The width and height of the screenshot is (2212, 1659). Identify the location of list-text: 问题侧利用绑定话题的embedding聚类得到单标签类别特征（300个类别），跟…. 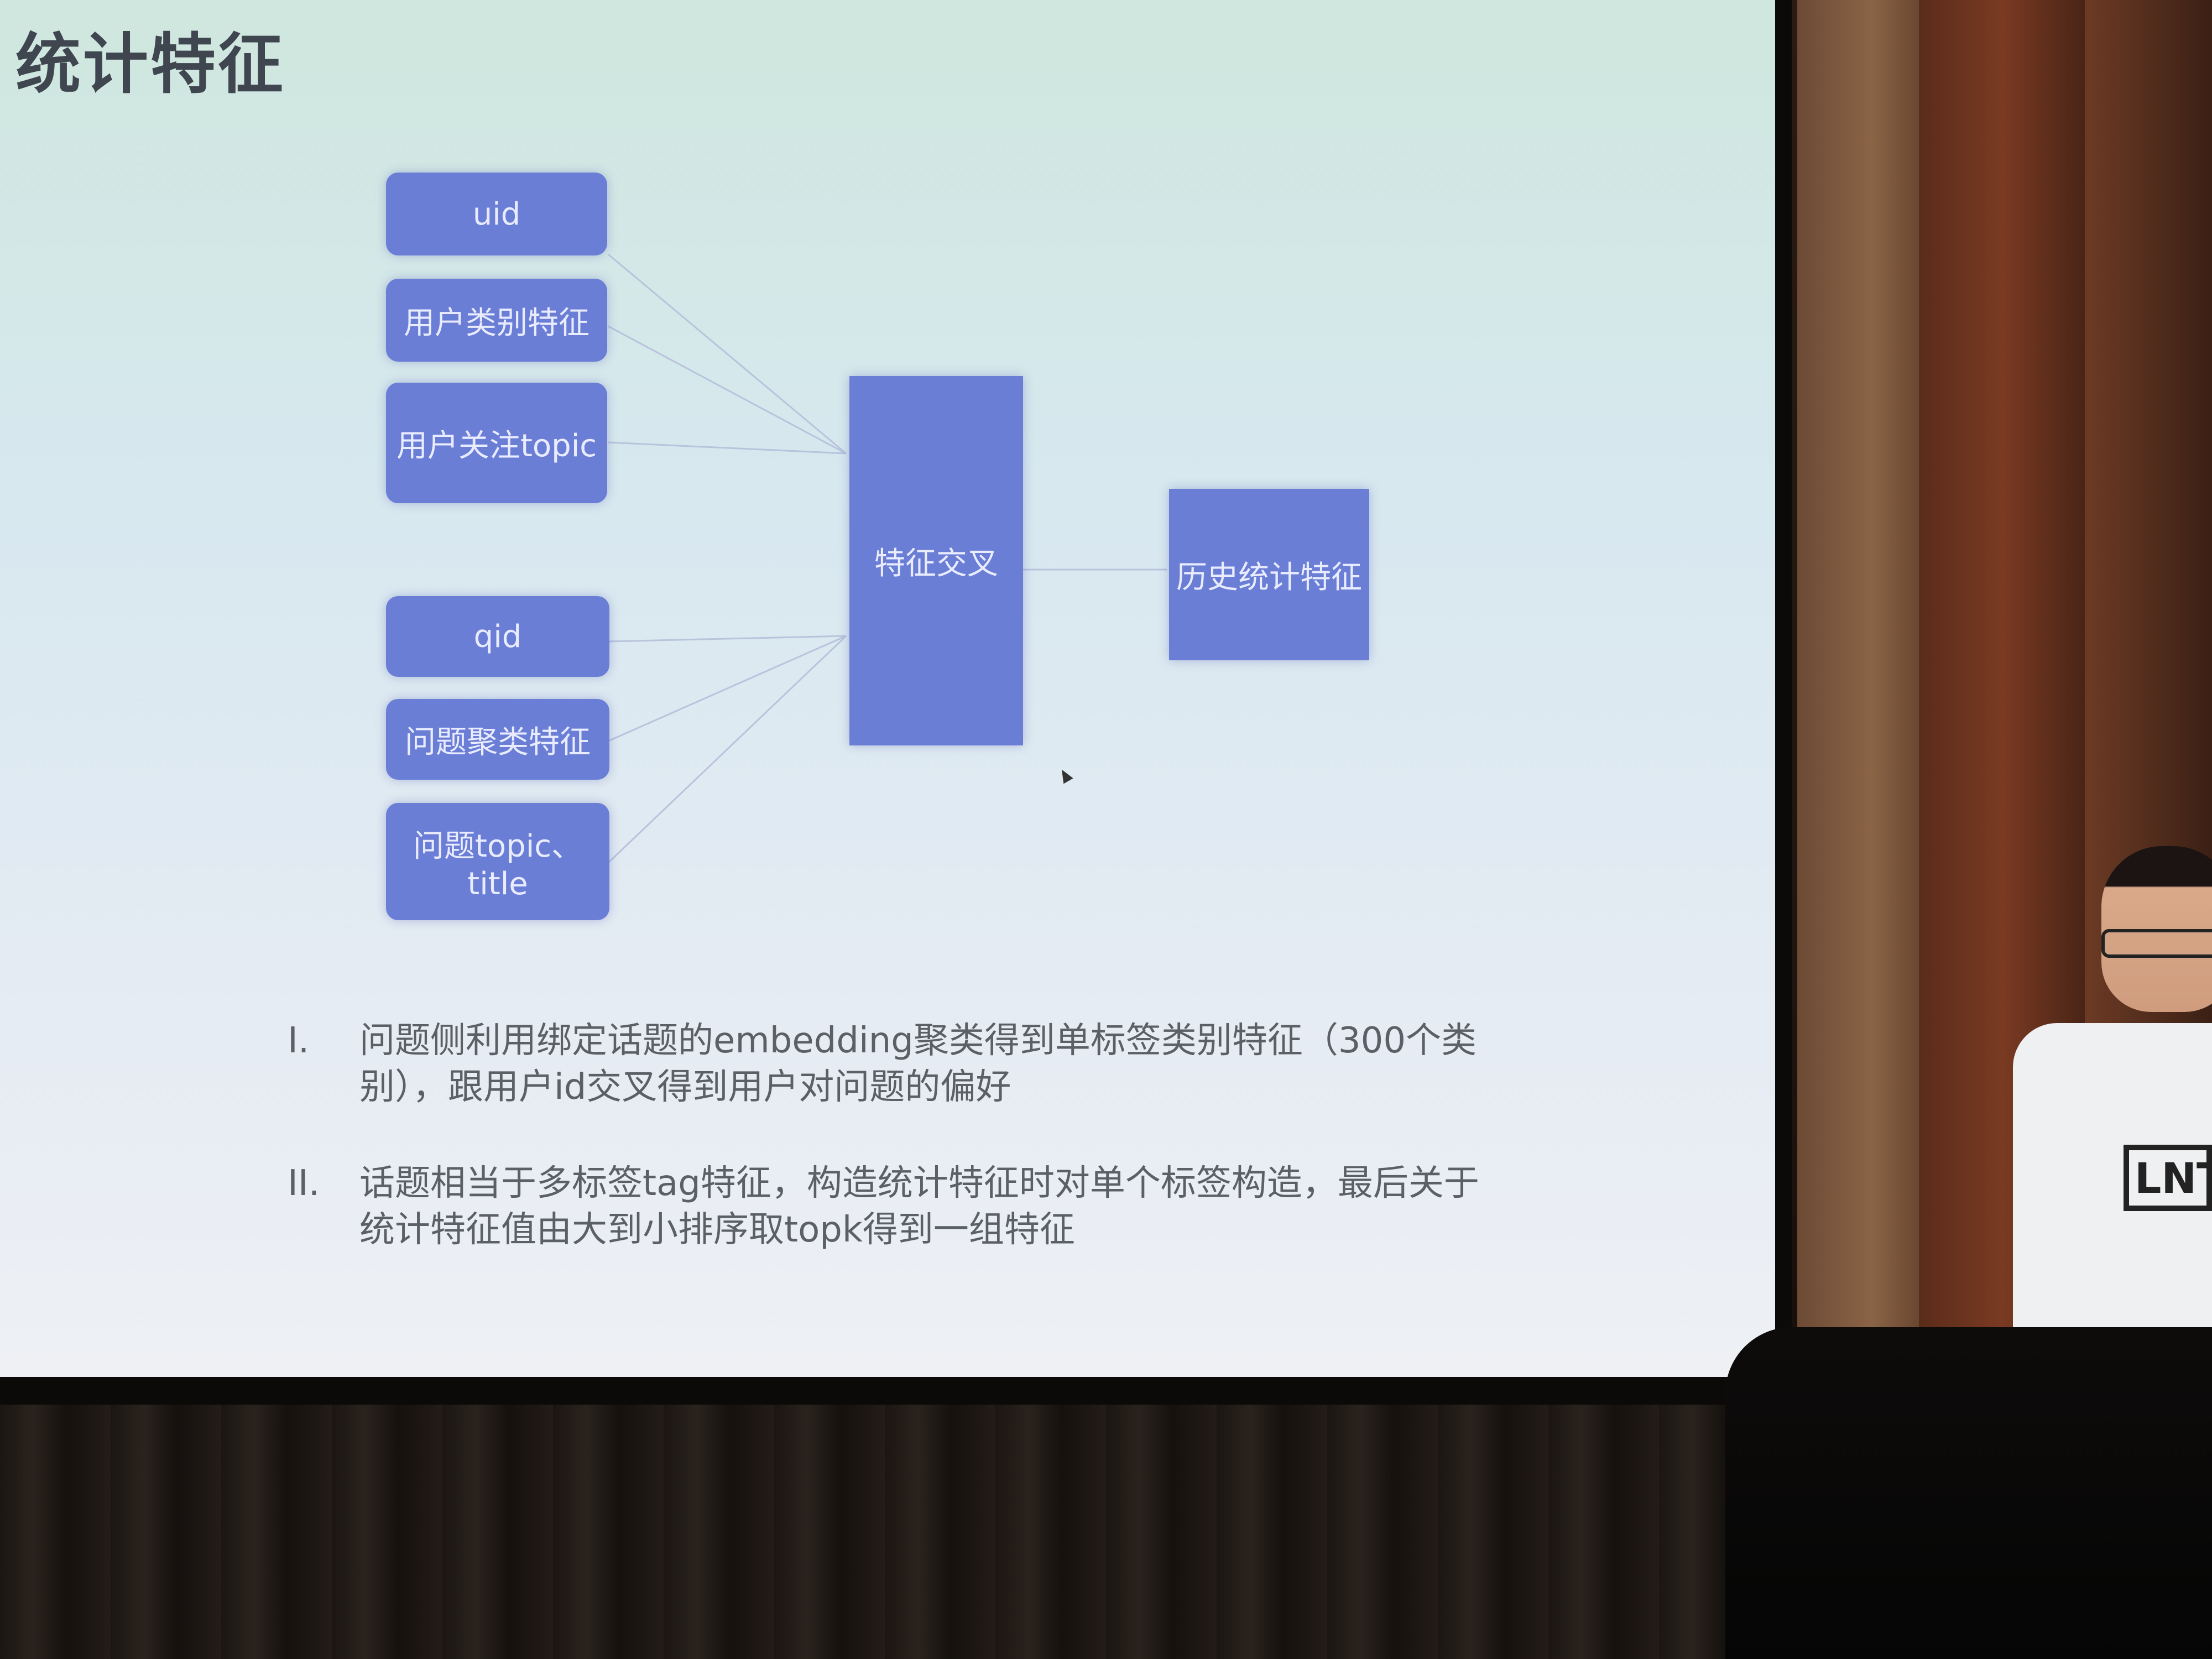
(918, 1064).